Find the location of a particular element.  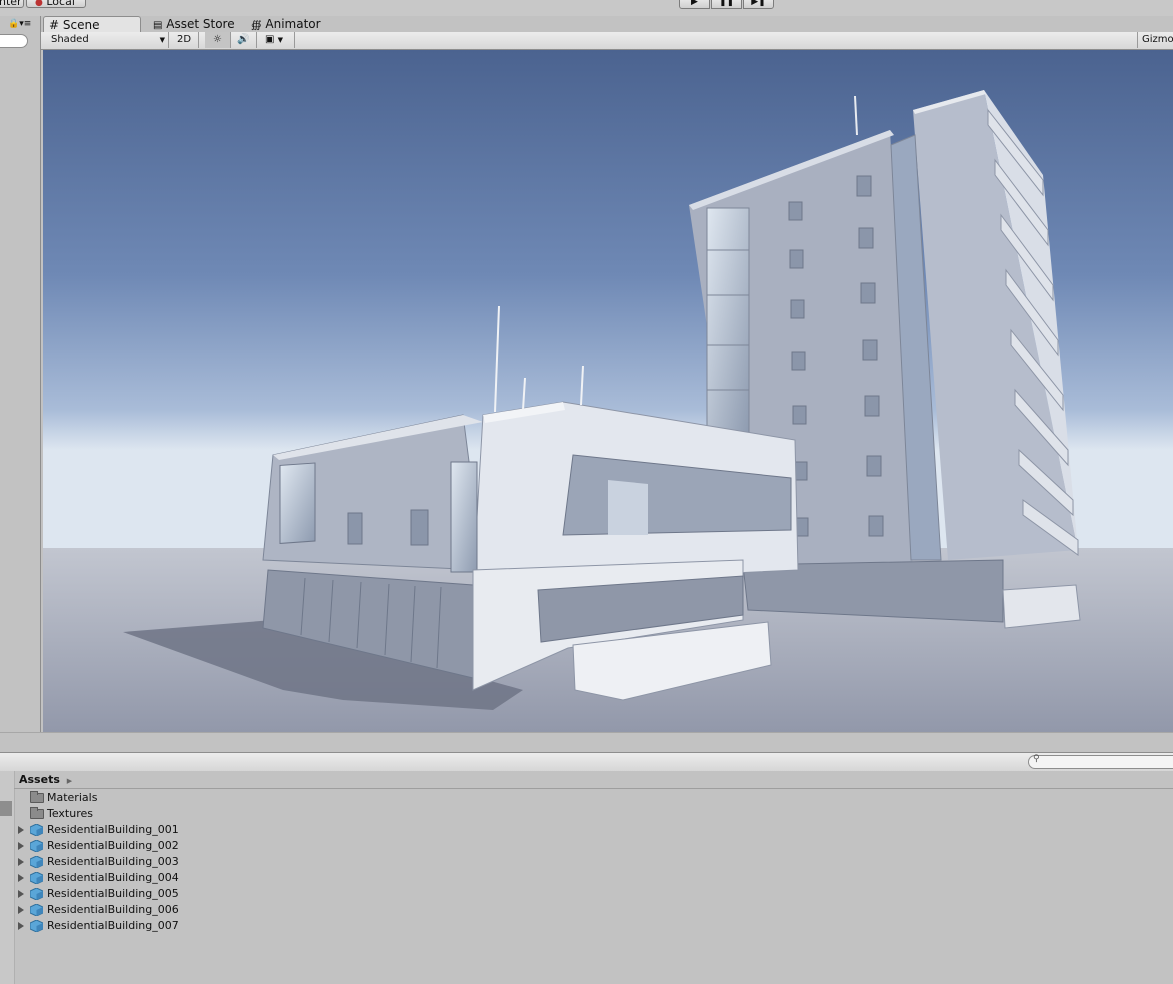

step-icon: ▶❚ is located at coordinates (758, 3).